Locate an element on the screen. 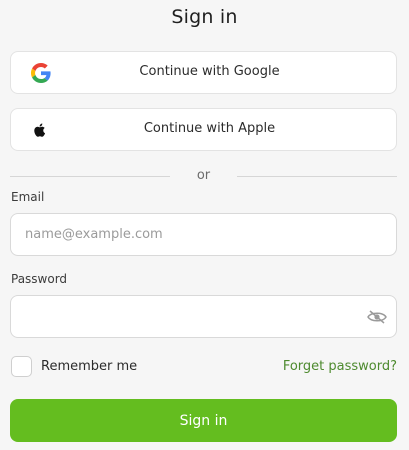  apple-button-label: Continue with Apple is located at coordinates (209, 128).